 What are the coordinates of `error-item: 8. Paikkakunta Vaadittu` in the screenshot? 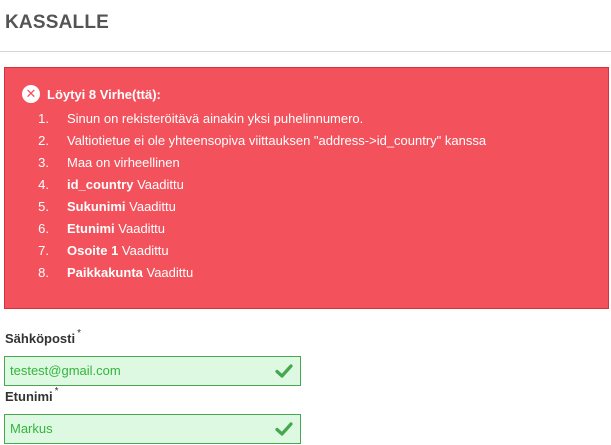 It's located at (255, 273).